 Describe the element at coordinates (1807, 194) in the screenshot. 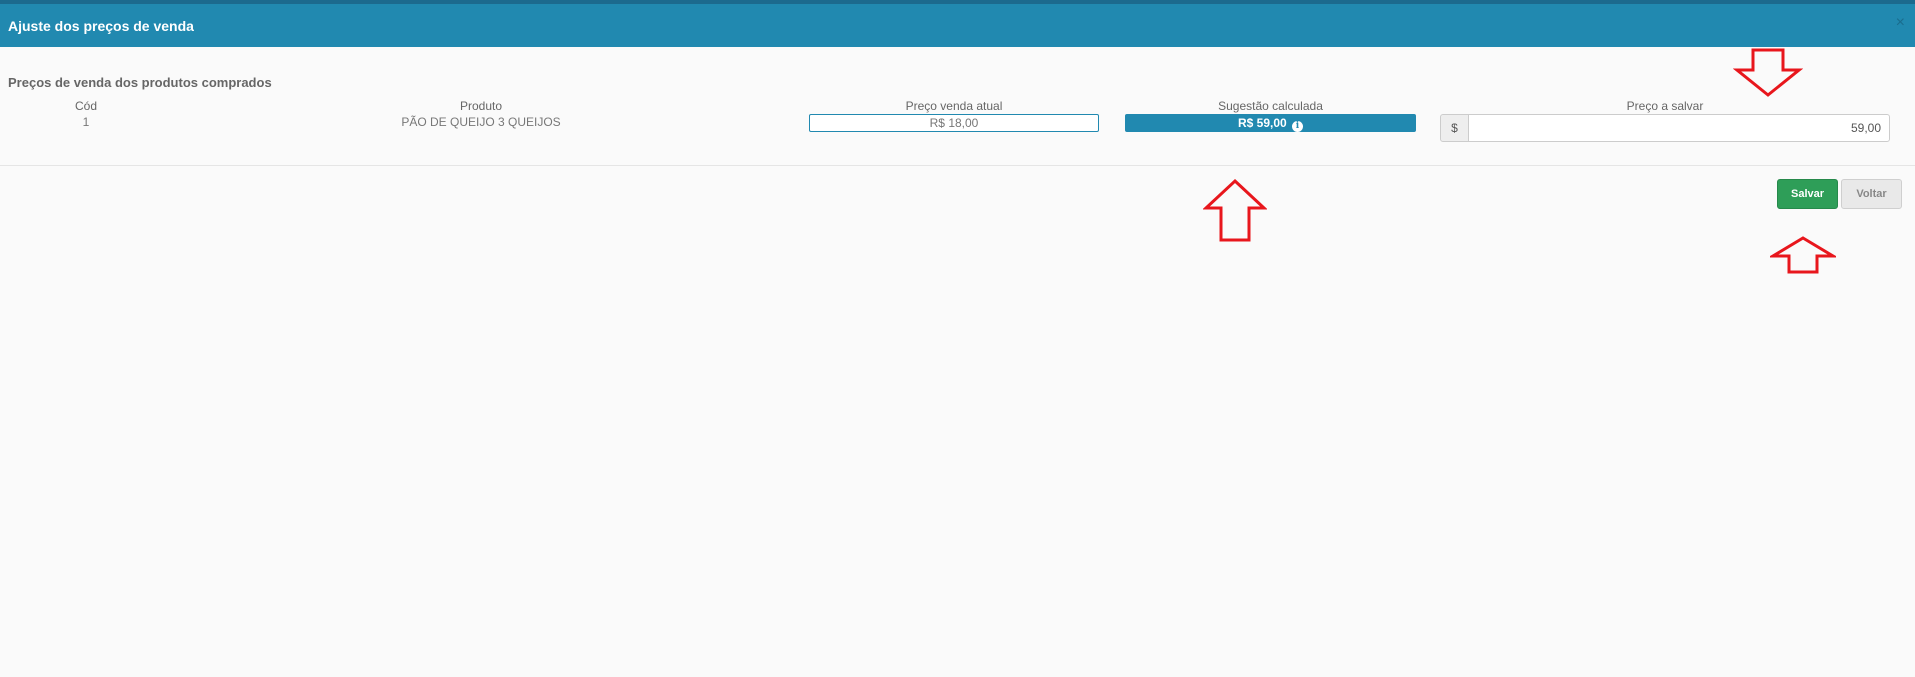

I see `save-button: Salvar` at that location.